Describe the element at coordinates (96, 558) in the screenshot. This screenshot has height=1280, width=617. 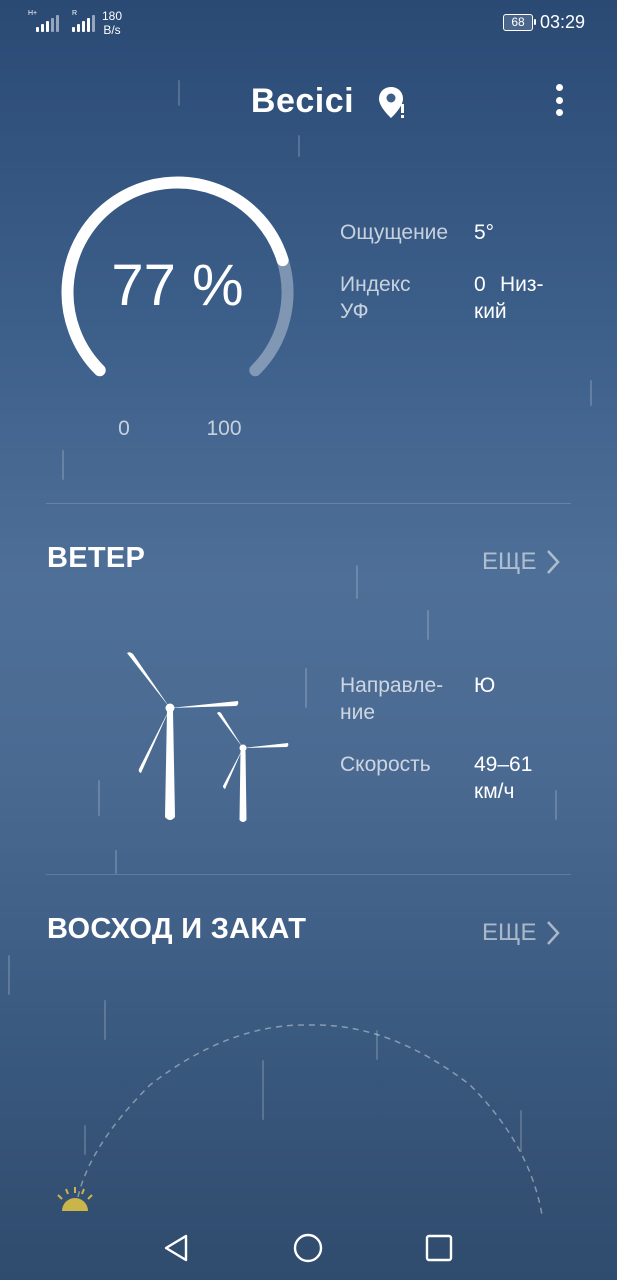
I see `wind-section-title: ВЕТЕР` at that location.